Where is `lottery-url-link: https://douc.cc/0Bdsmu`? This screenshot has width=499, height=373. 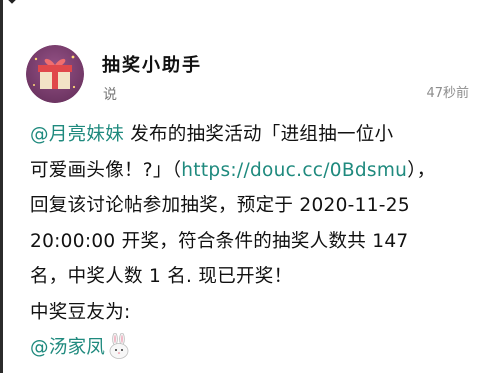
lottery-url-link: https://douc.cc/0Bdsmu is located at coordinates (294, 170).